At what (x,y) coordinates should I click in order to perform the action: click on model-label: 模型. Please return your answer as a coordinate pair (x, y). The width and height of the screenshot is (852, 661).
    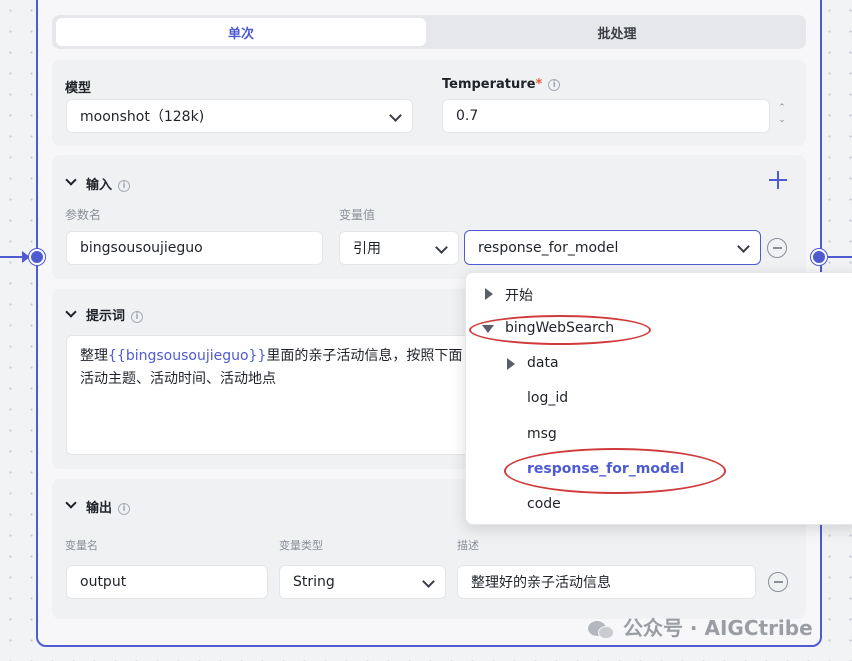
    Looking at the image, I should click on (78, 88).